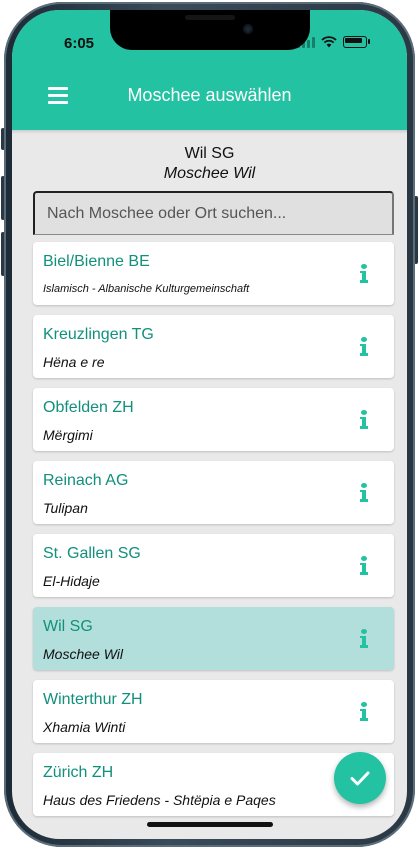  Describe the element at coordinates (93, 699) in the screenshot. I see `list-item-city: Winterthur ZH` at that location.